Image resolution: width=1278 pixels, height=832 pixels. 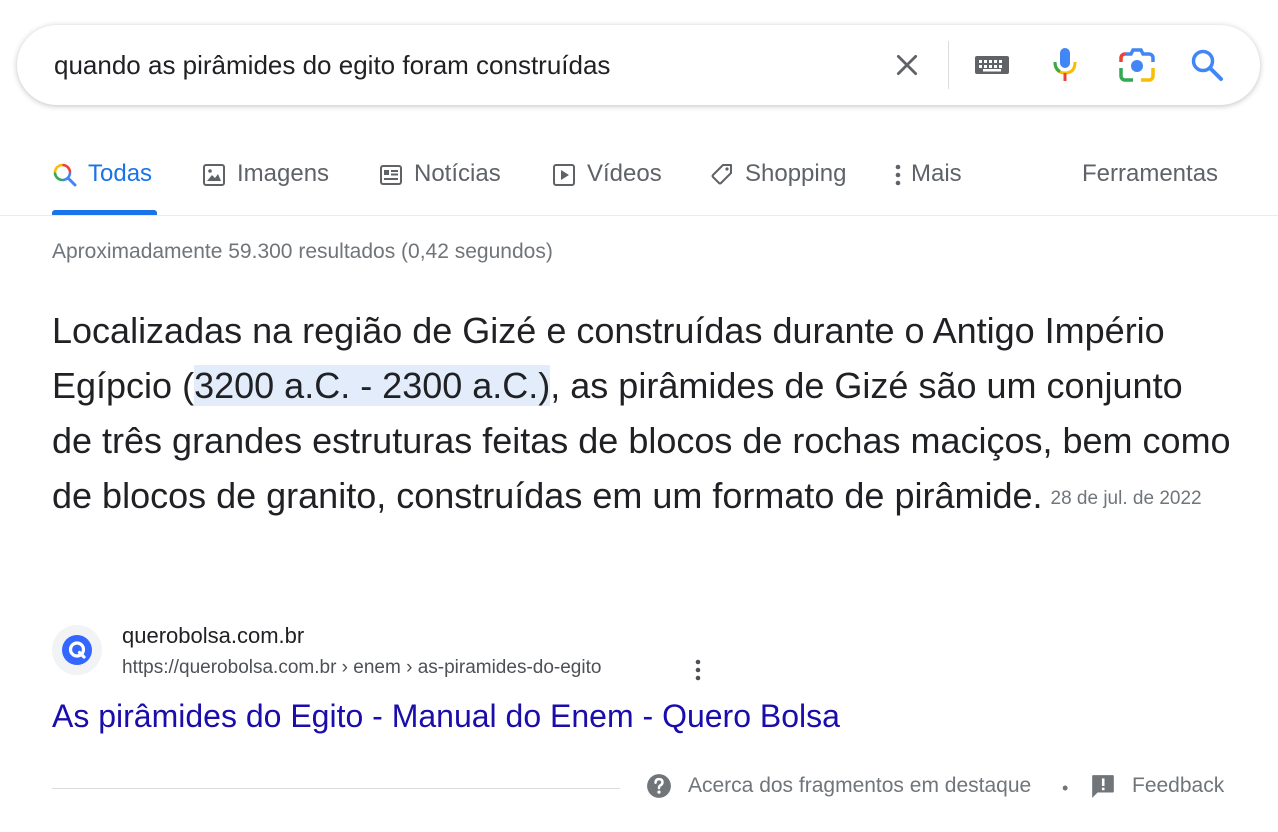 What do you see at coordinates (659, 786) in the screenshot?
I see `help-icon` at bounding box center [659, 786].